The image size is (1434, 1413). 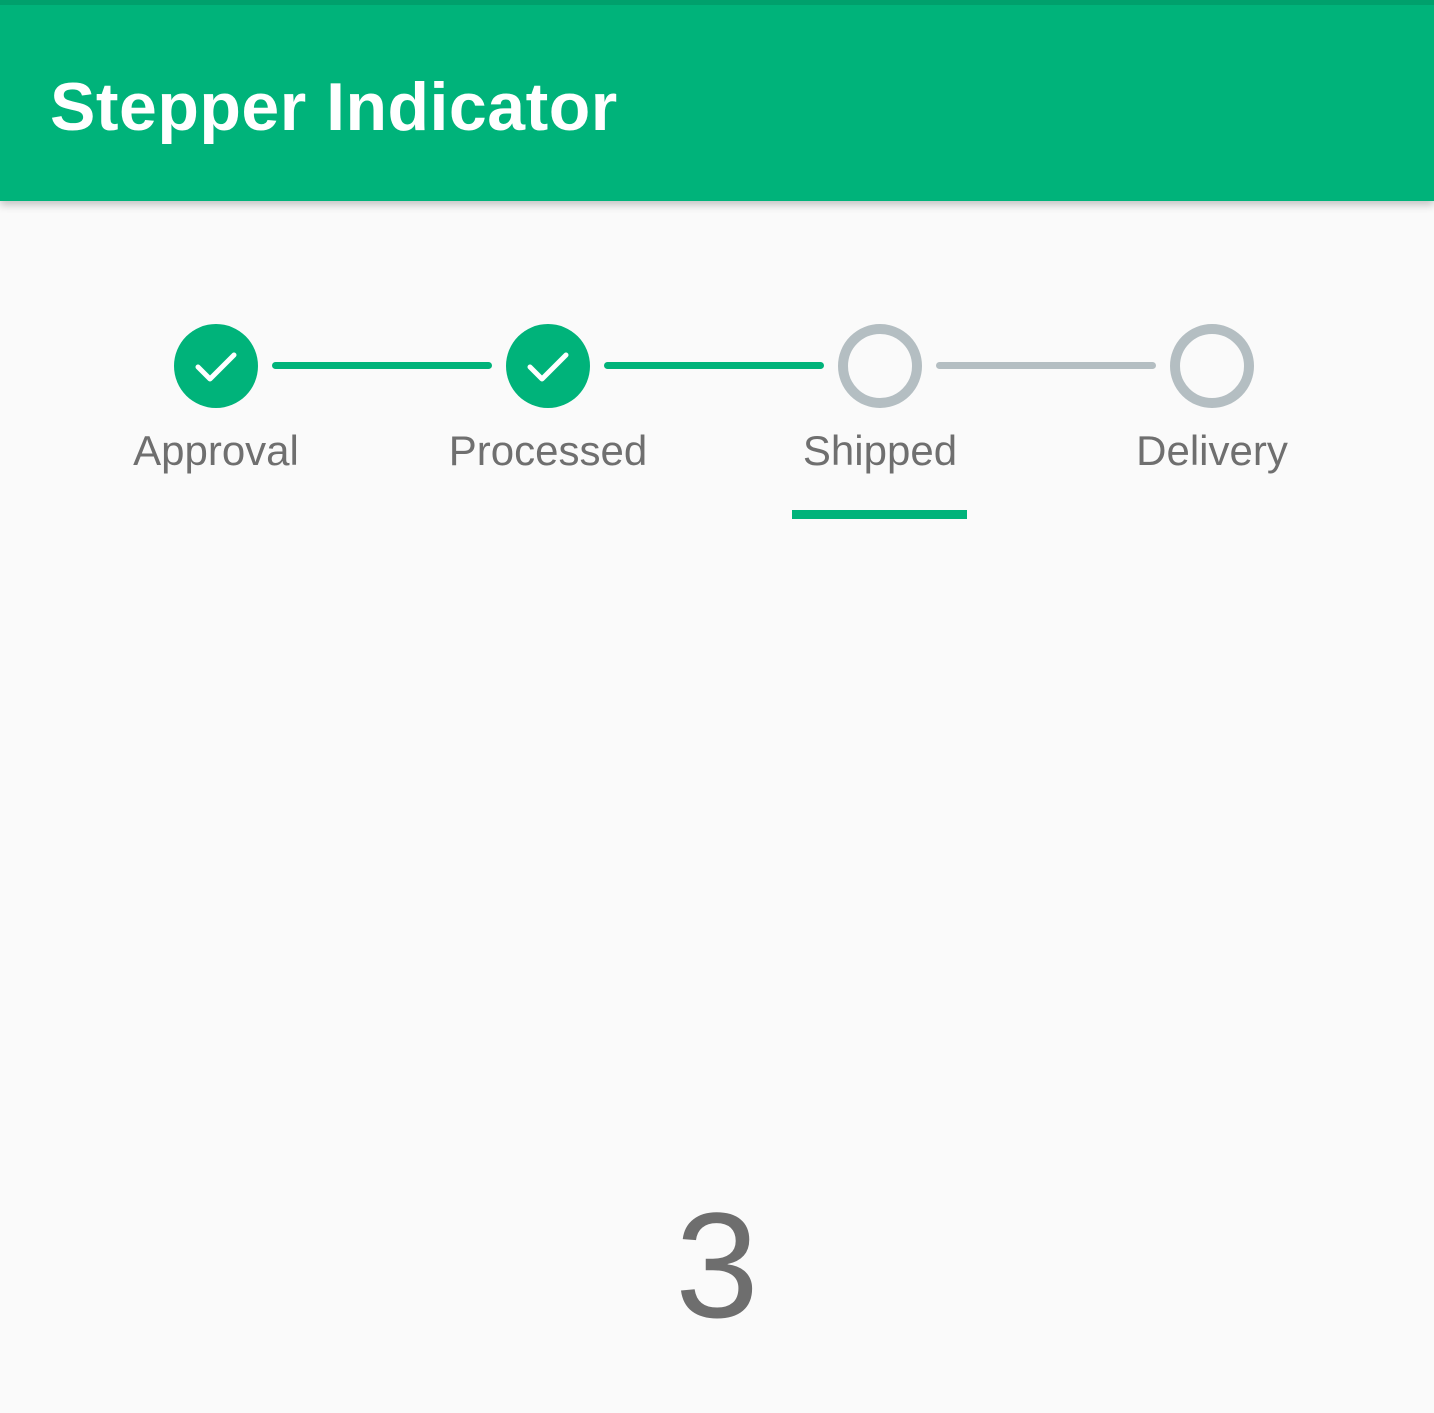 What do you see at coordinates (1212, 366) in the screenshot?
I see `step-delivery` at bounding box center [1212, 366].